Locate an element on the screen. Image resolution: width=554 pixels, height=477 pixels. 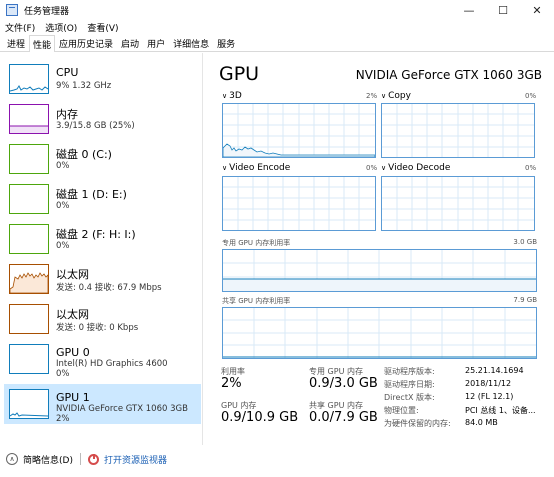
menu-view: 查看(V) is located at coordinates (102, 27).